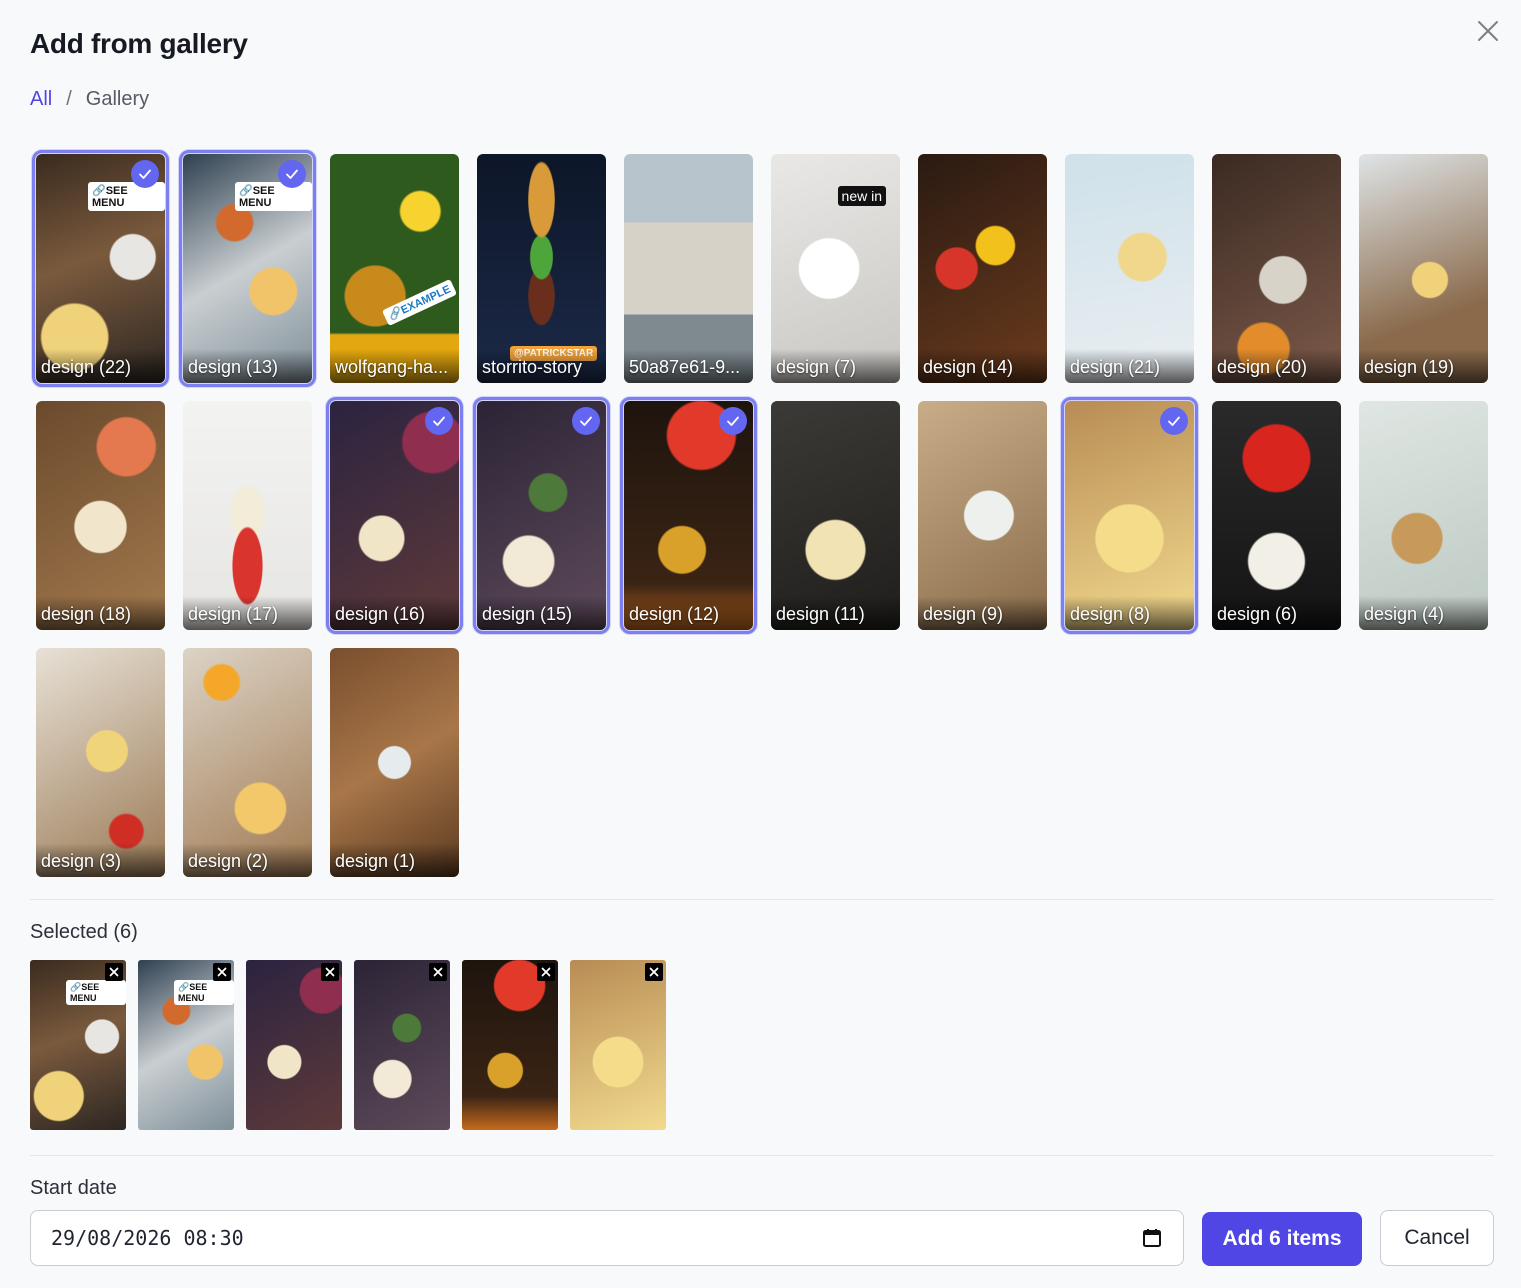 This screenshot has width=1521, height=1288. Describe the element at coordinates (1115, 367) in the screenshot. I see `tile-label: design (21)` at that location.